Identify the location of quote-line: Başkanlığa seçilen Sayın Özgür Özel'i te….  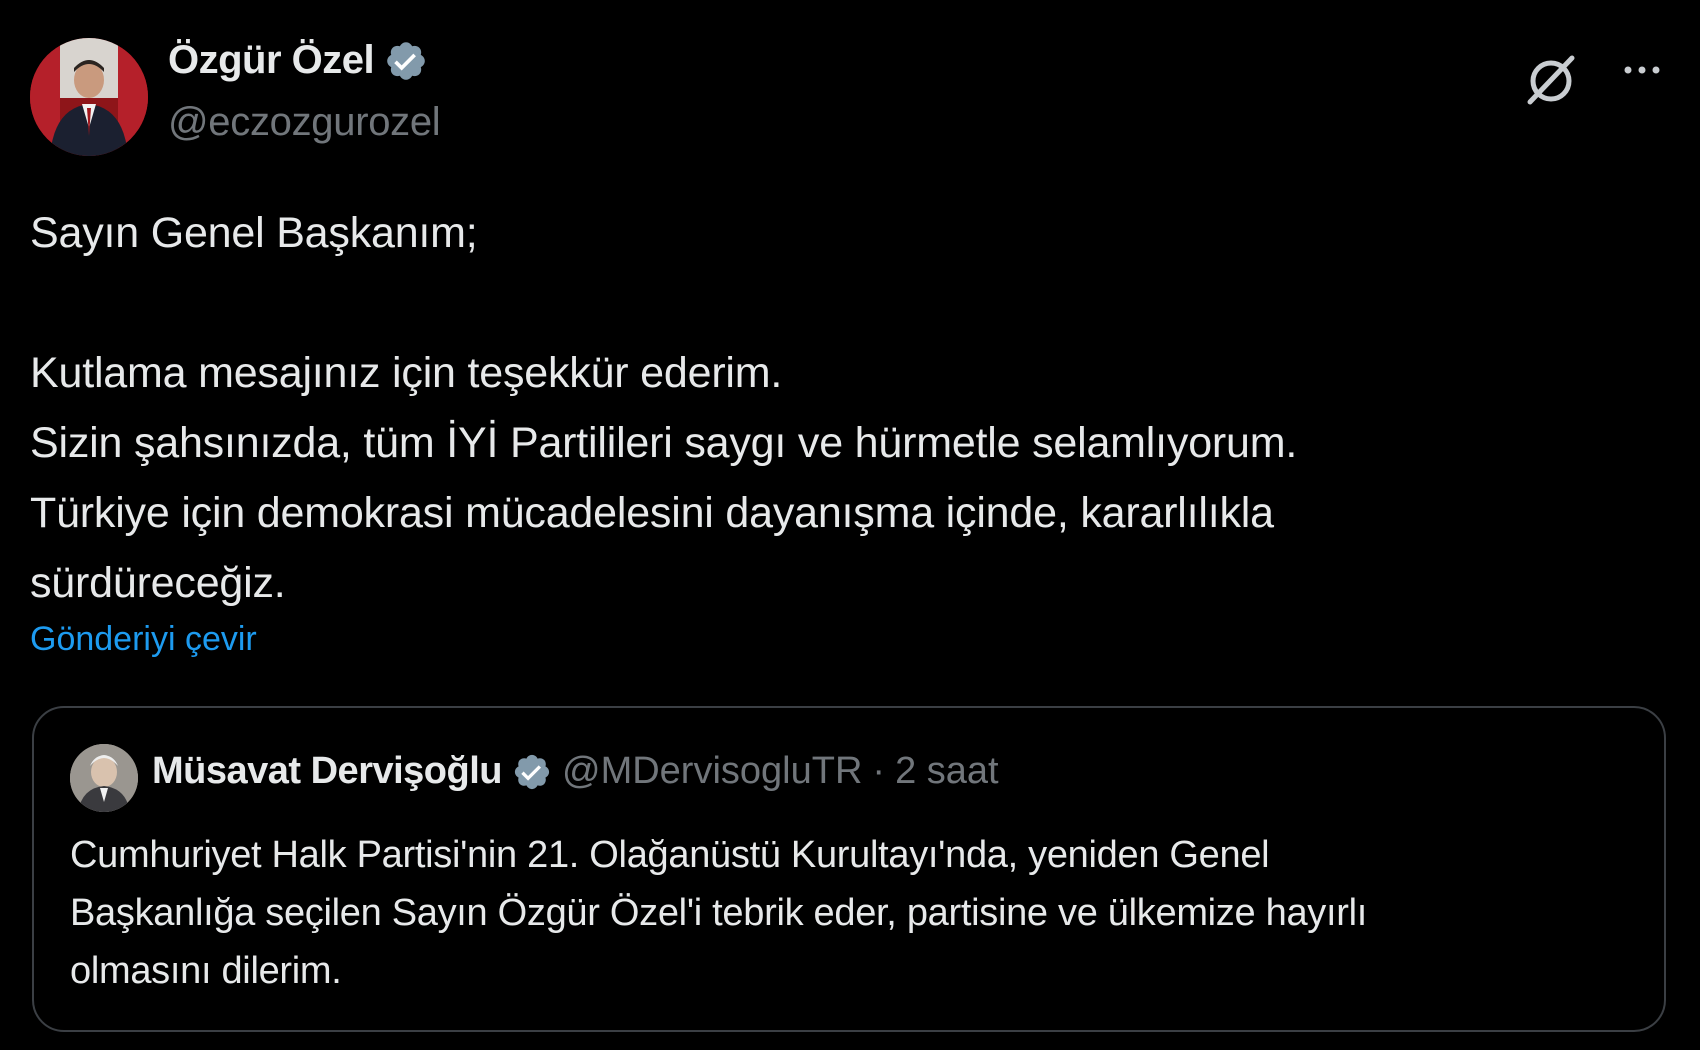
(718, 913).